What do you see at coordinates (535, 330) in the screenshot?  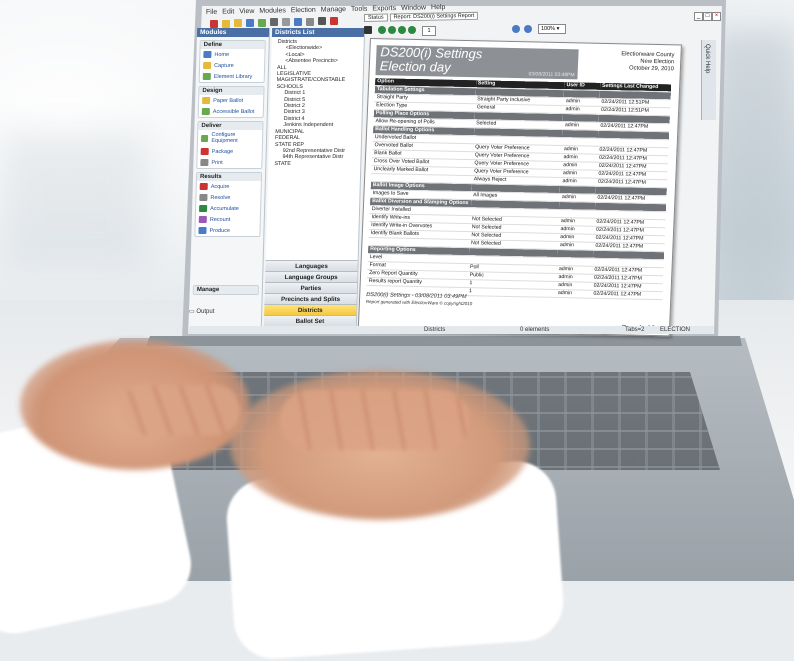 I see `status-center: 0 elements` at bounding box center [535, 330].